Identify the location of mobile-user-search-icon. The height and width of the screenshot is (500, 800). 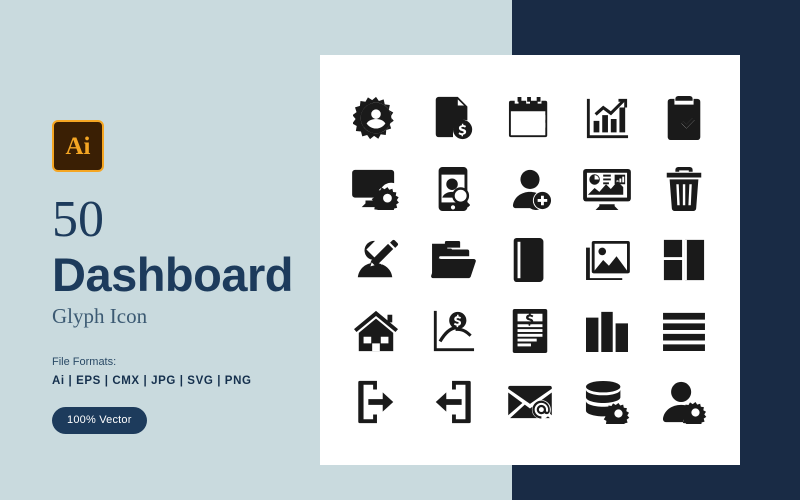
(454, 189).